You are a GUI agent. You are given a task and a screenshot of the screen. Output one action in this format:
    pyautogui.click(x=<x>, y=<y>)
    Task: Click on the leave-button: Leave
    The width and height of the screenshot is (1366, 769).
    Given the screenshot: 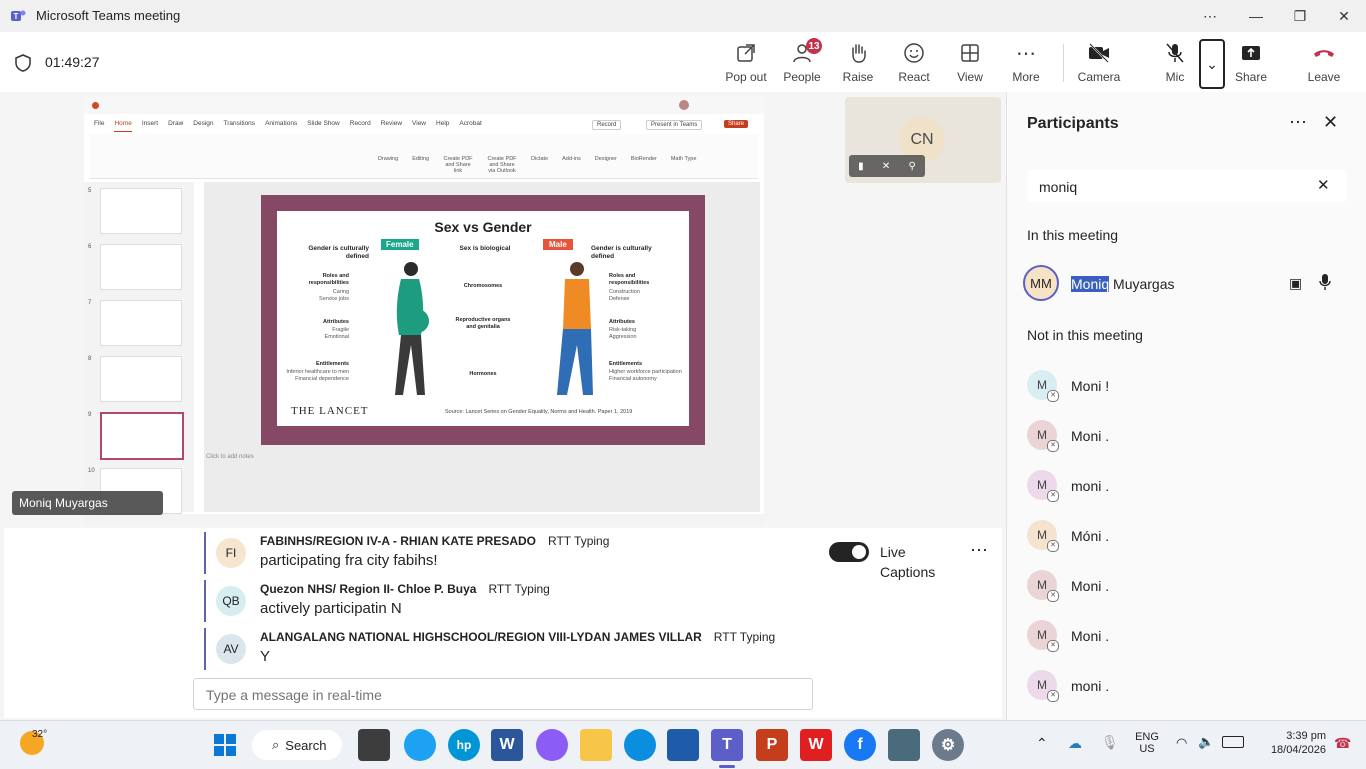 What is the action you would take?
    pyautogui.click(x=1324, y=64)
    